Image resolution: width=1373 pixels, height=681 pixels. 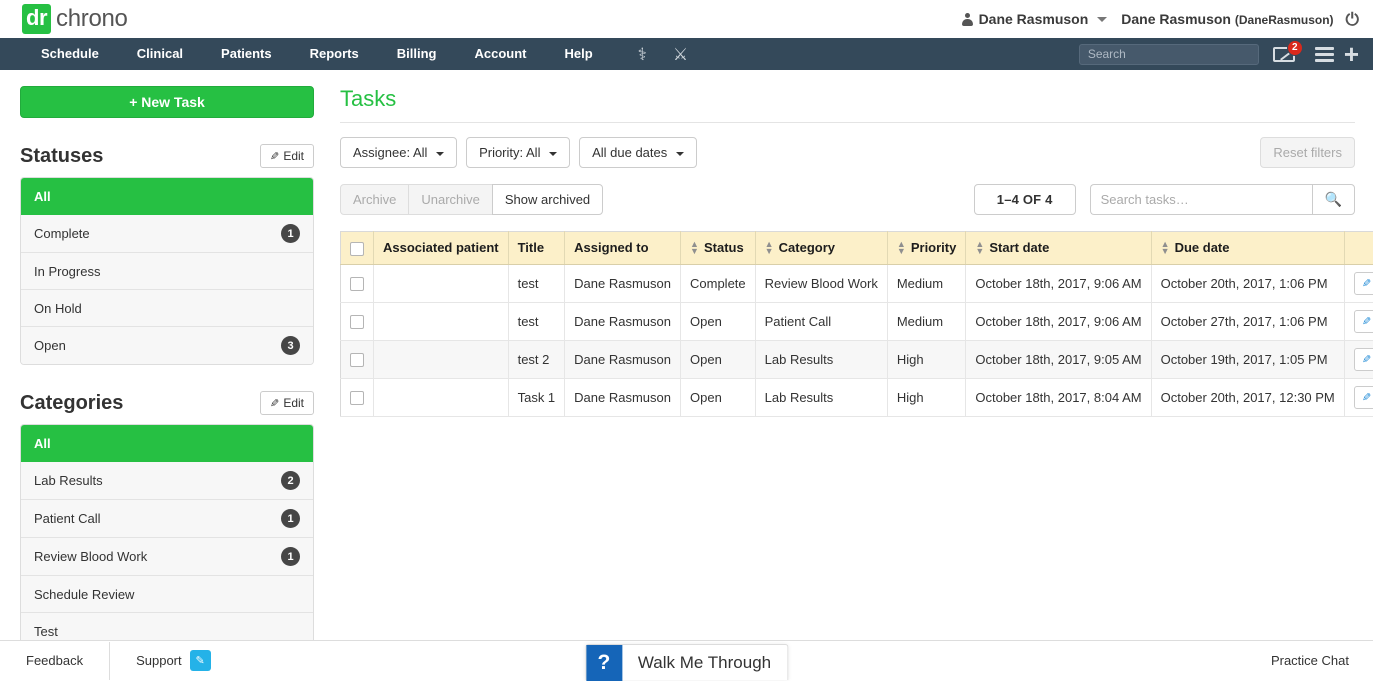 I want to click on nav-item-billing: Billing, so click(x=417, y=54).